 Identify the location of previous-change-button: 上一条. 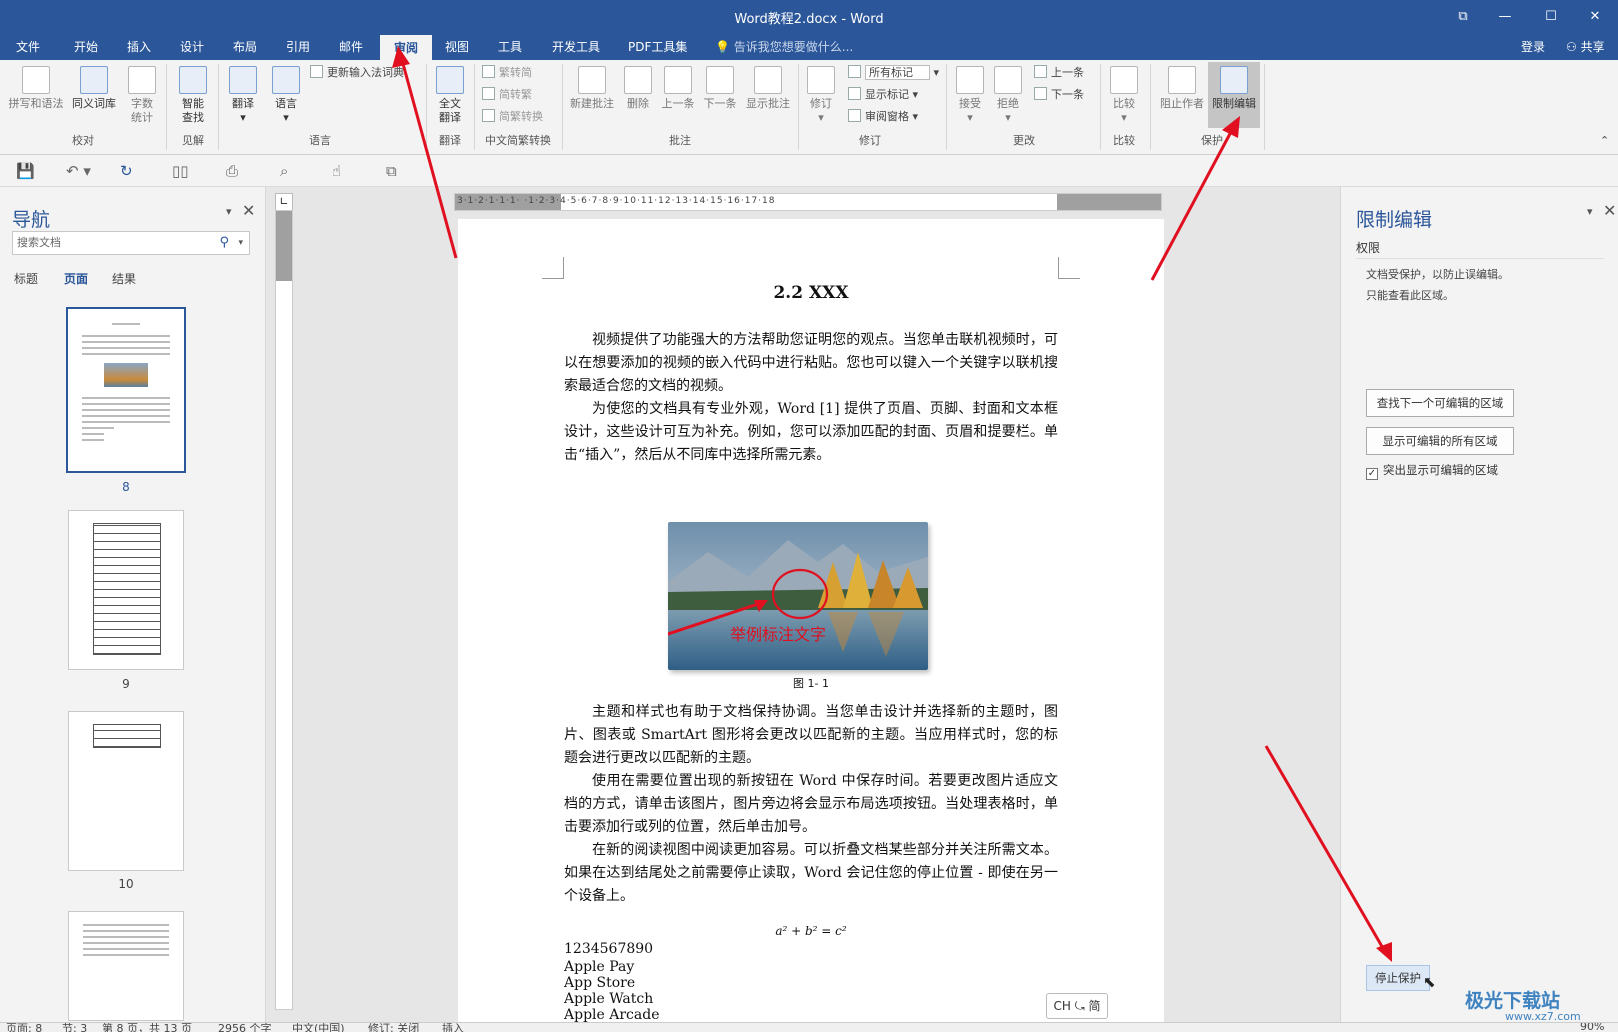
(1059, 73).